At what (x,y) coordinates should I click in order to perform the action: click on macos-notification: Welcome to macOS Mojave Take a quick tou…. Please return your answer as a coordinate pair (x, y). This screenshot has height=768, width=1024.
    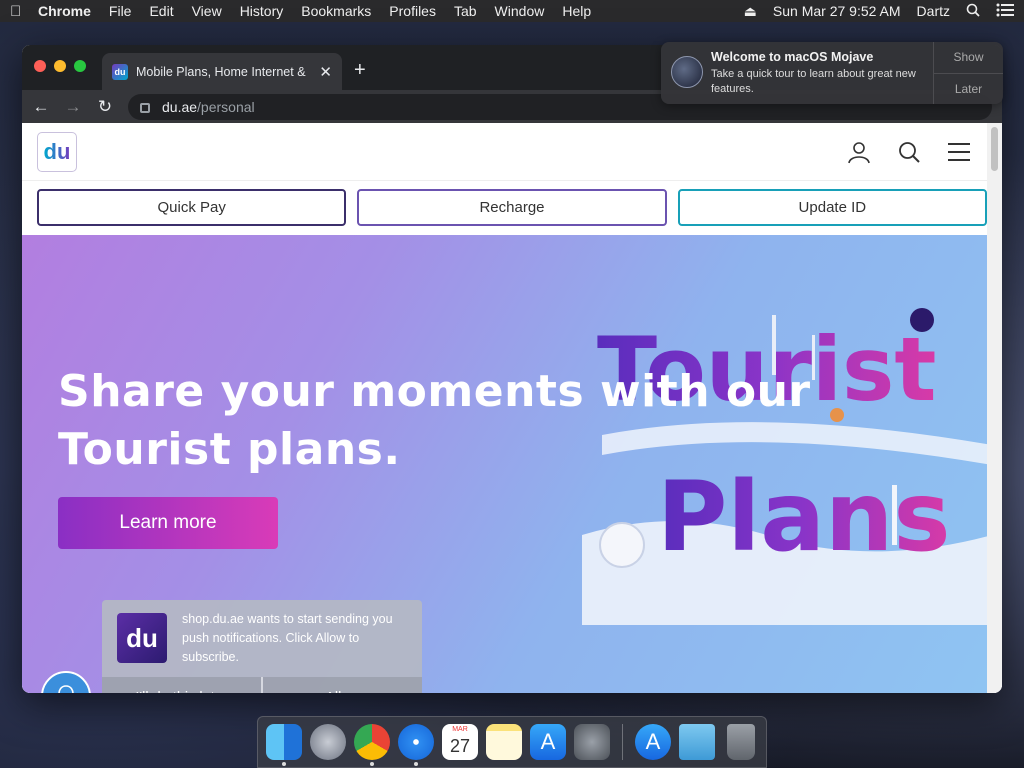
    Looking at the image, I should click on (832, 73).